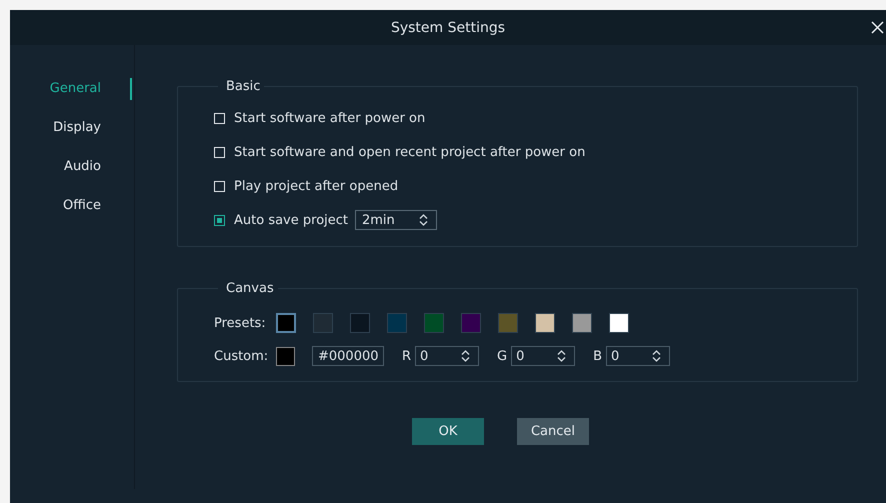 This screenshot has height=503, width=886. I want to click on ok-button: OK, so click(448, 431).